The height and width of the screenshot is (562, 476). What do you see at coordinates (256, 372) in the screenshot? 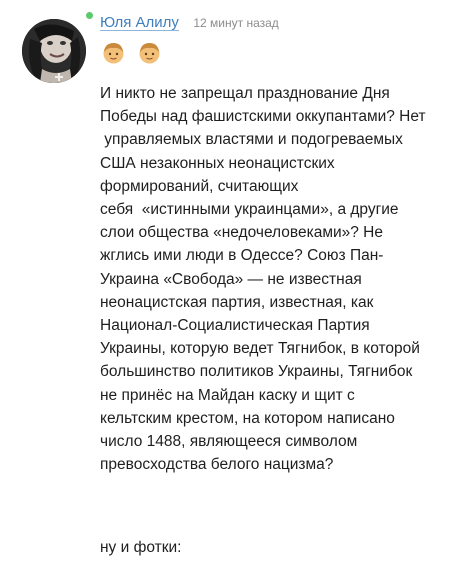
I see `comment-line: большинство политиков Украины, Тягнибок` at bounding box center [256, 372].